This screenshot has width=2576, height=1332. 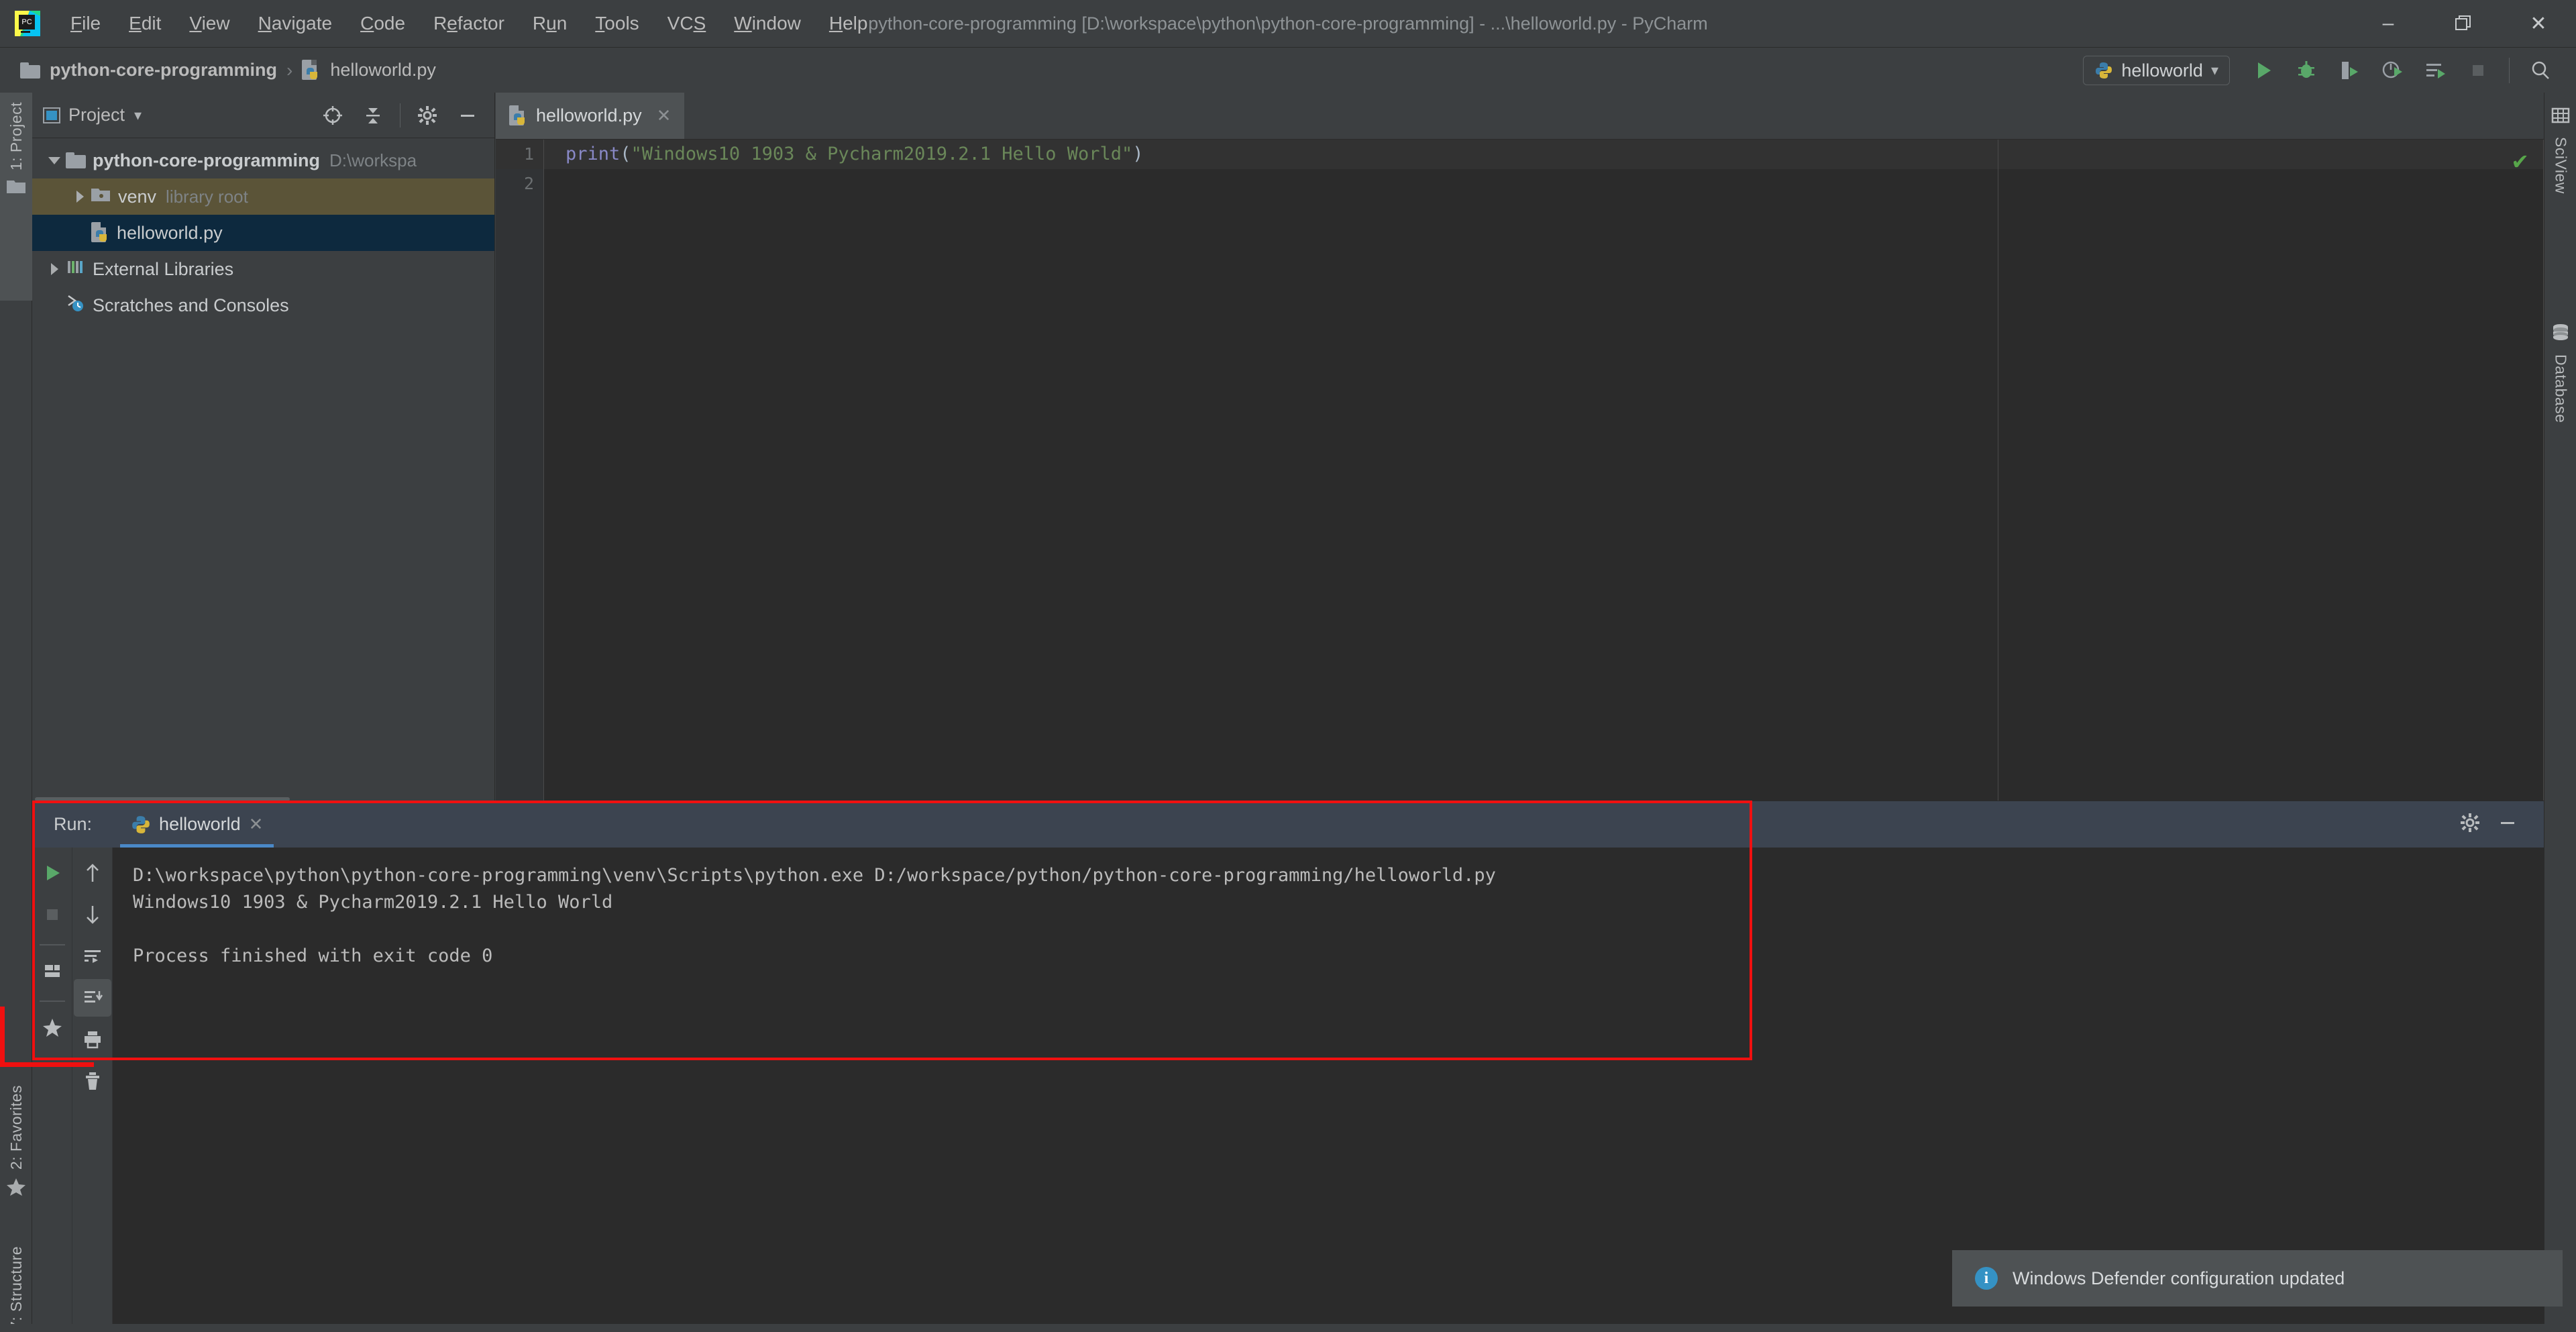 What do you see at coordinates (848, 23) in the screenshot?
I see `menu-item-help: Help` at bounding box center [848, 23].